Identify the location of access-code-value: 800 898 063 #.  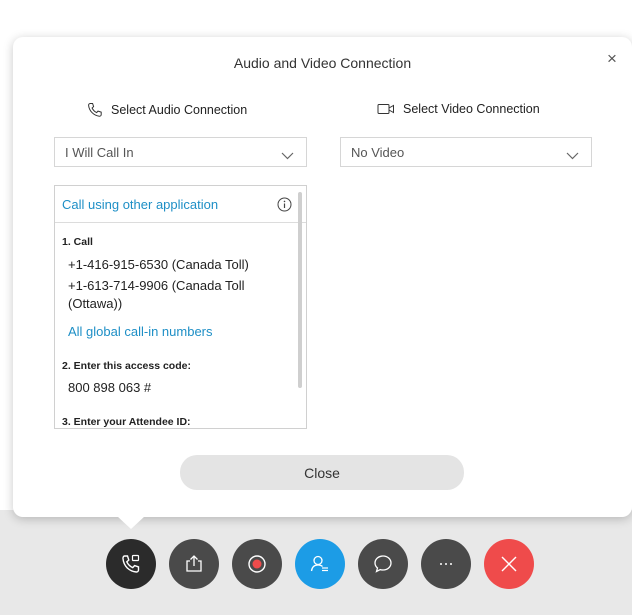
(110, 387).